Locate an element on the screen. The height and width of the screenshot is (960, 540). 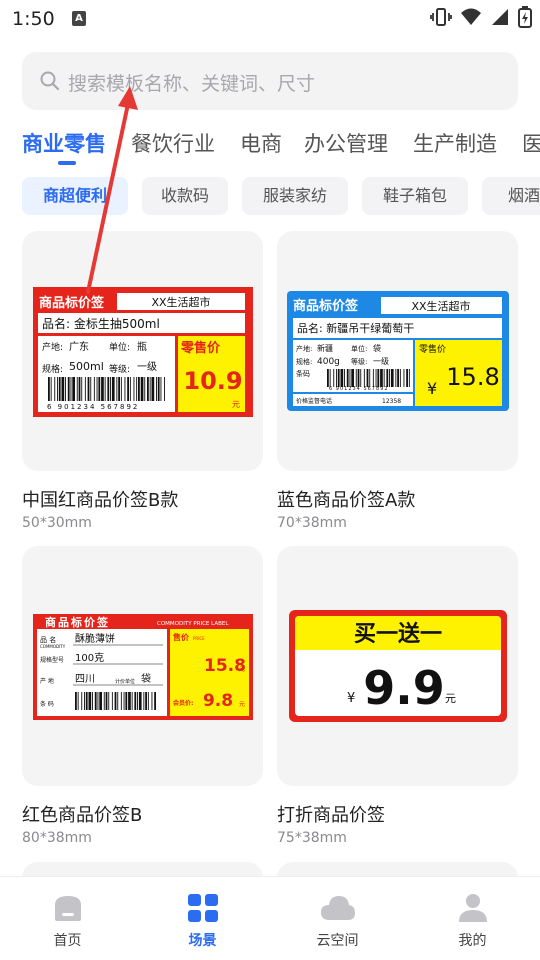
app-notification-icon: A is located at coordinates (79, 18).